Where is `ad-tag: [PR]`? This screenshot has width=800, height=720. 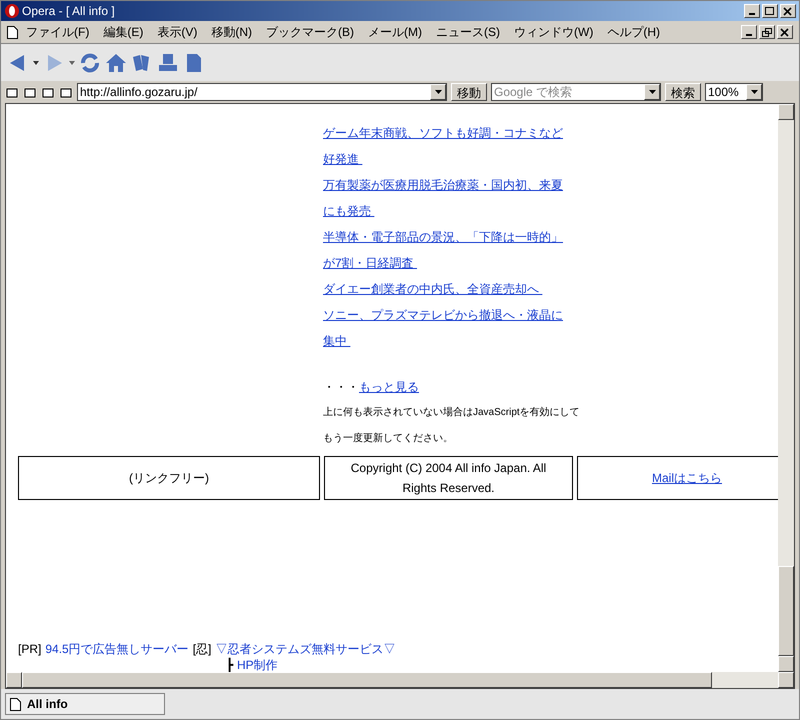 ad-tag: [PR] is located at coordinates (30, 649).